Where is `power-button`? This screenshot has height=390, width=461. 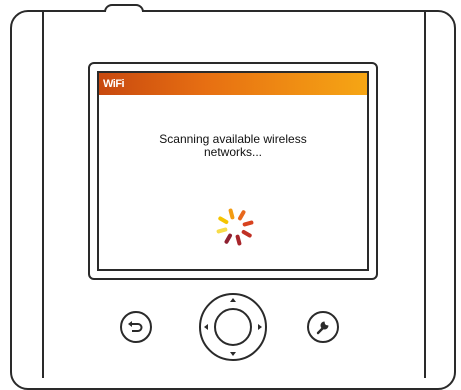 power-button is located at coordinates (124, 8).